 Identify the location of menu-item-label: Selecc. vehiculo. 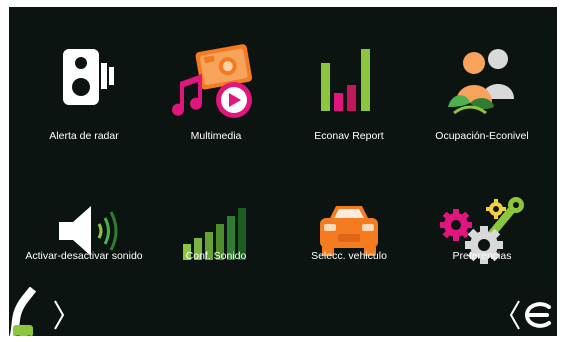
(349, 256).